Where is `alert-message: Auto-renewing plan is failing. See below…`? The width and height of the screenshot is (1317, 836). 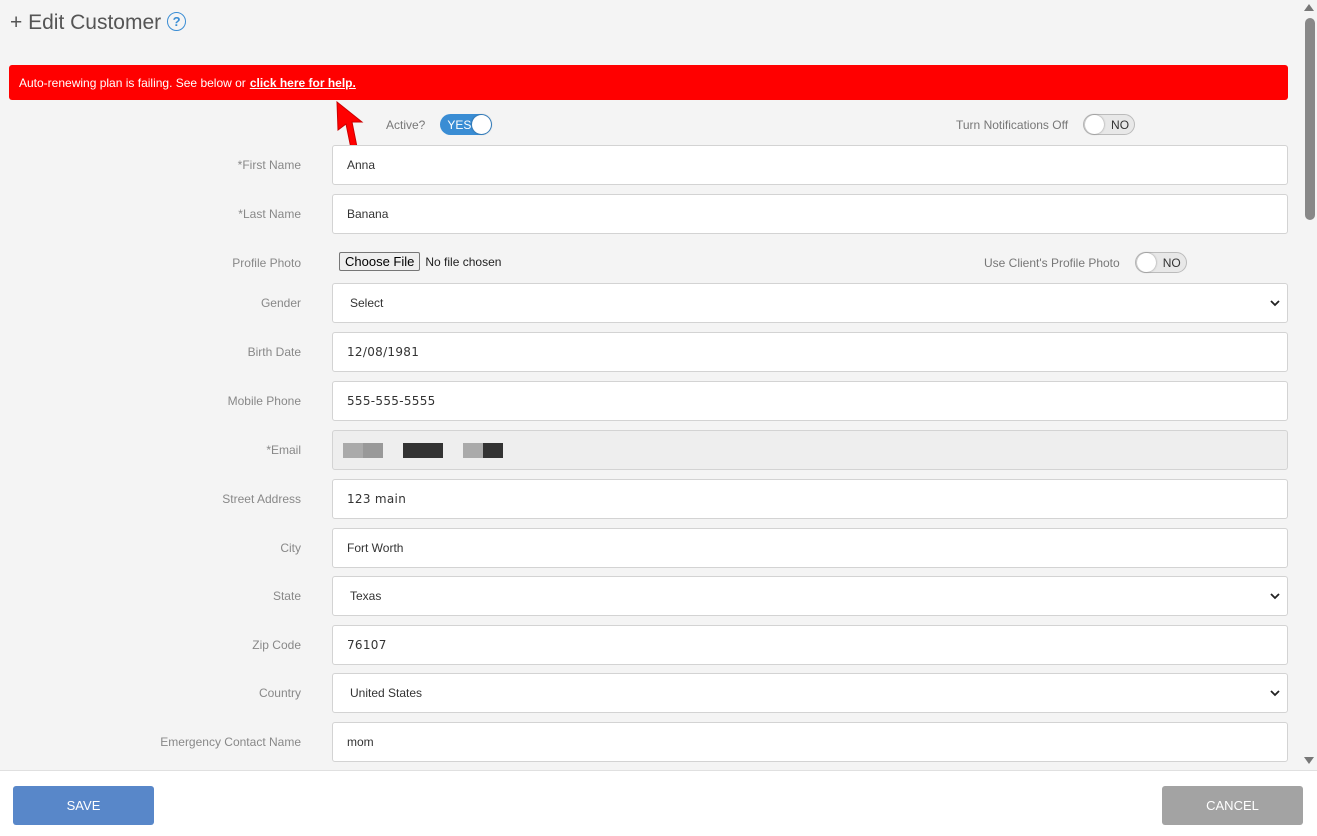 alert-message: Auto-renewing plan is failing. See below… is located at coordinates (132, 82).